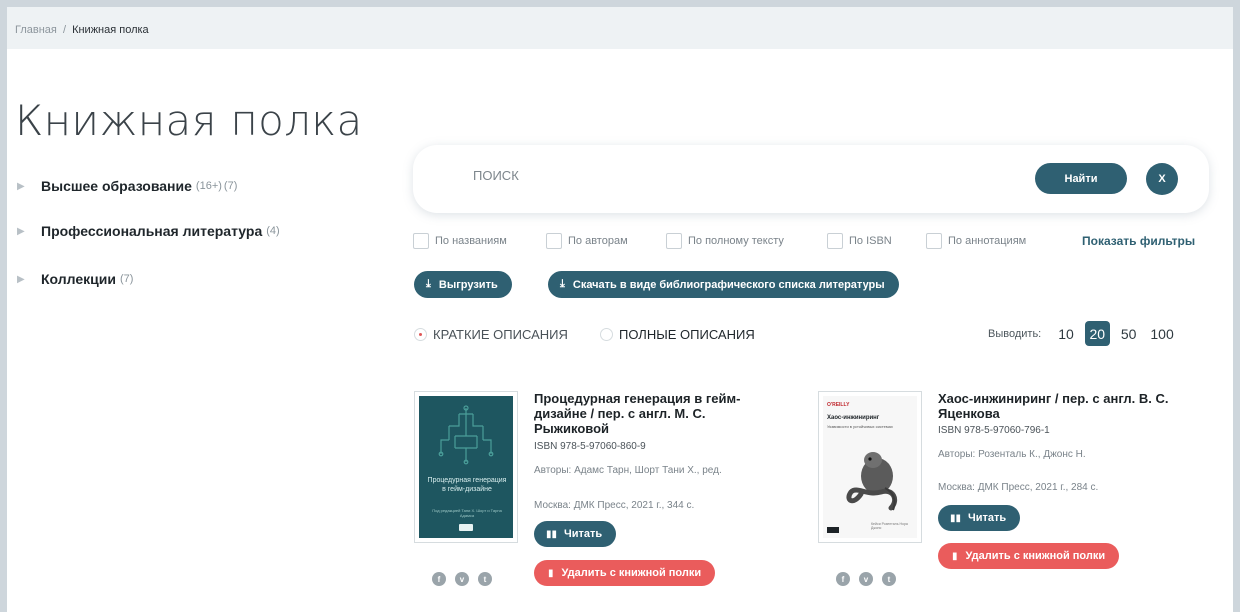  Describe the element at coordinates (987, 241) in the screenshot. I see `filter-label: По аннотациям` at that location.